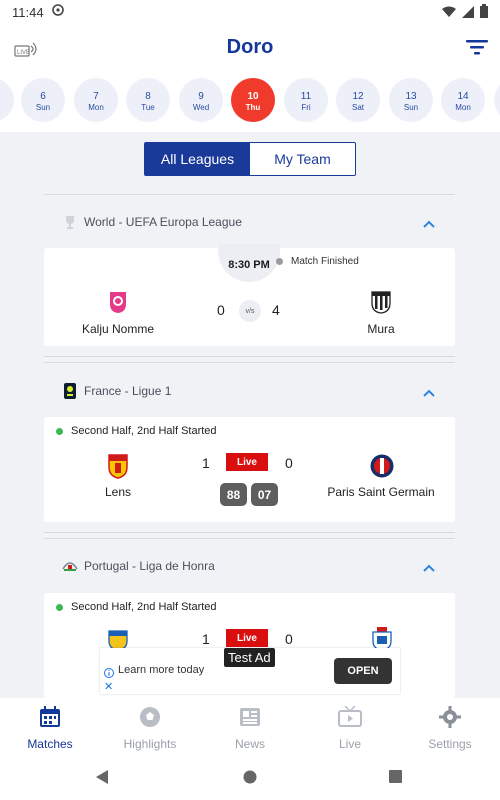 The width and height of the screenshot is (500, 800). I want to click on match-status-text: Match Finished, so click(325, 261).